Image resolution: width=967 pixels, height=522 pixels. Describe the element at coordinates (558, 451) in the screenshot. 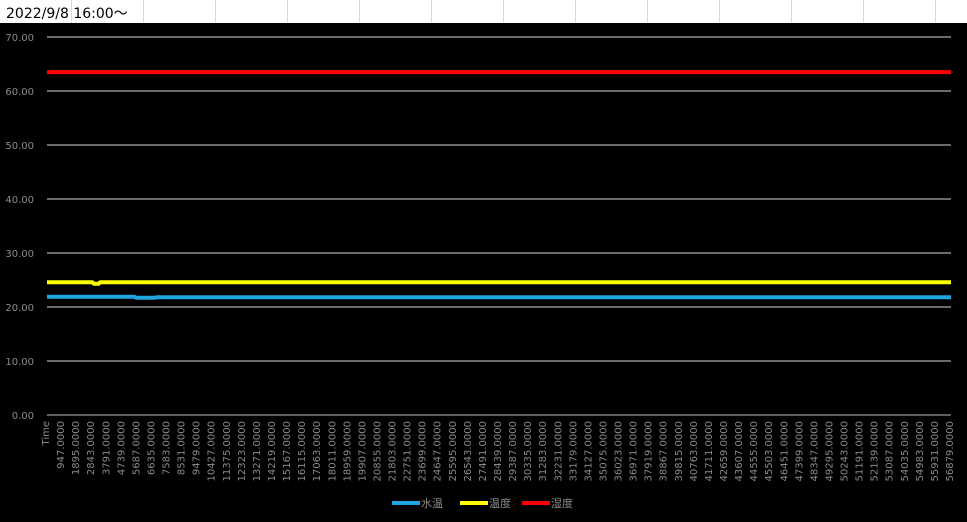

I see `x-tick-label: 32231.0000` at that location.